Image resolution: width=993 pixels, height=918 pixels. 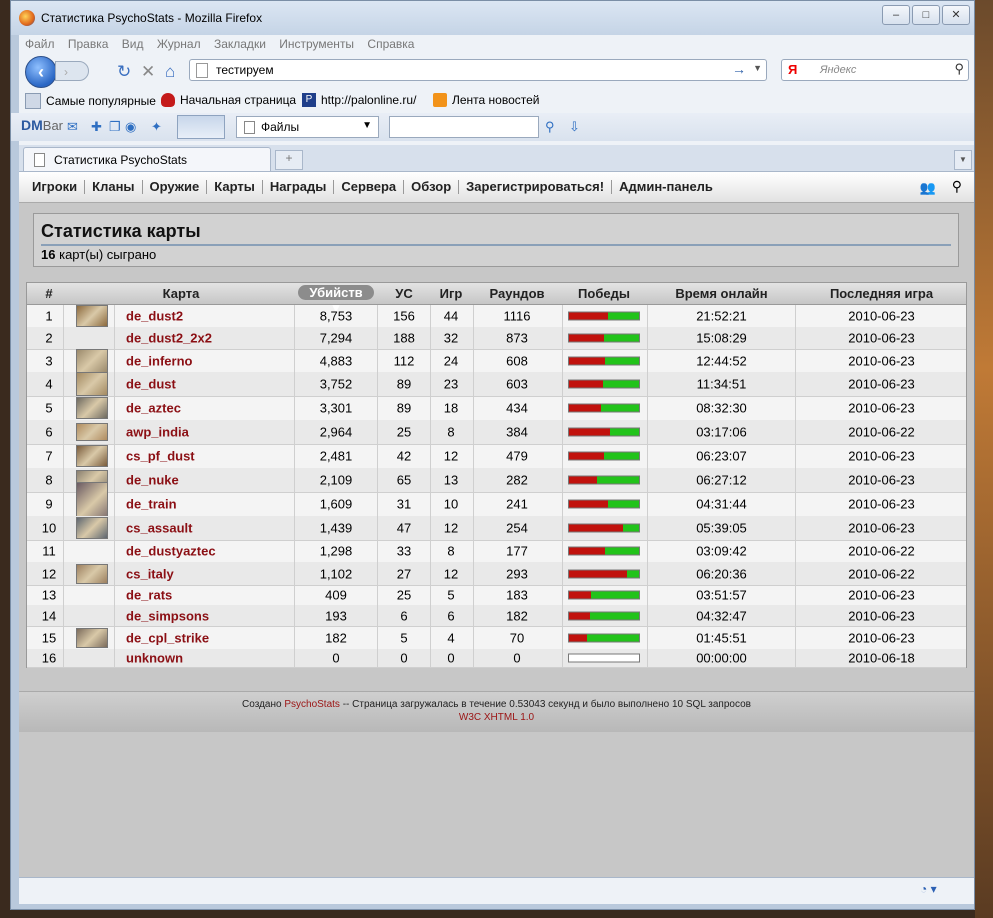 I want to click on addon-icon: ◔ ▾, so click(x=937, y=891).